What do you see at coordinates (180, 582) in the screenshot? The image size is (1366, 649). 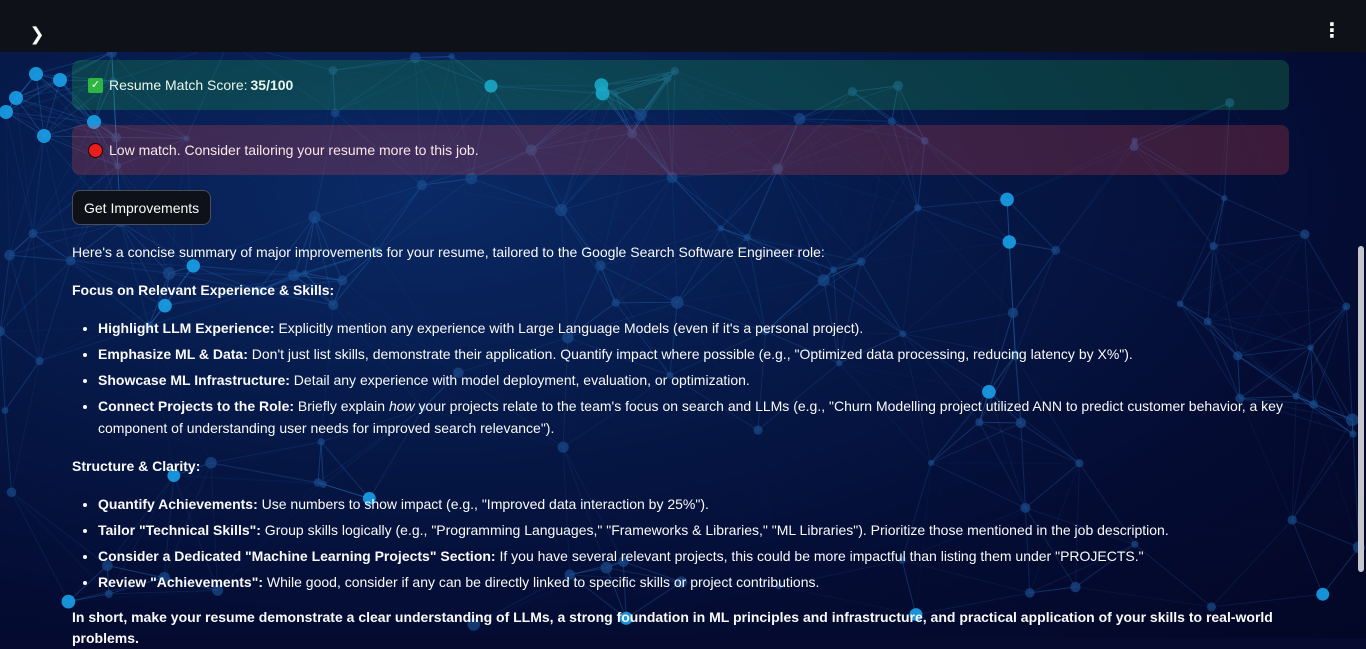 I see `item-title: Review "Achievements":` at bounding box center [180, 582].